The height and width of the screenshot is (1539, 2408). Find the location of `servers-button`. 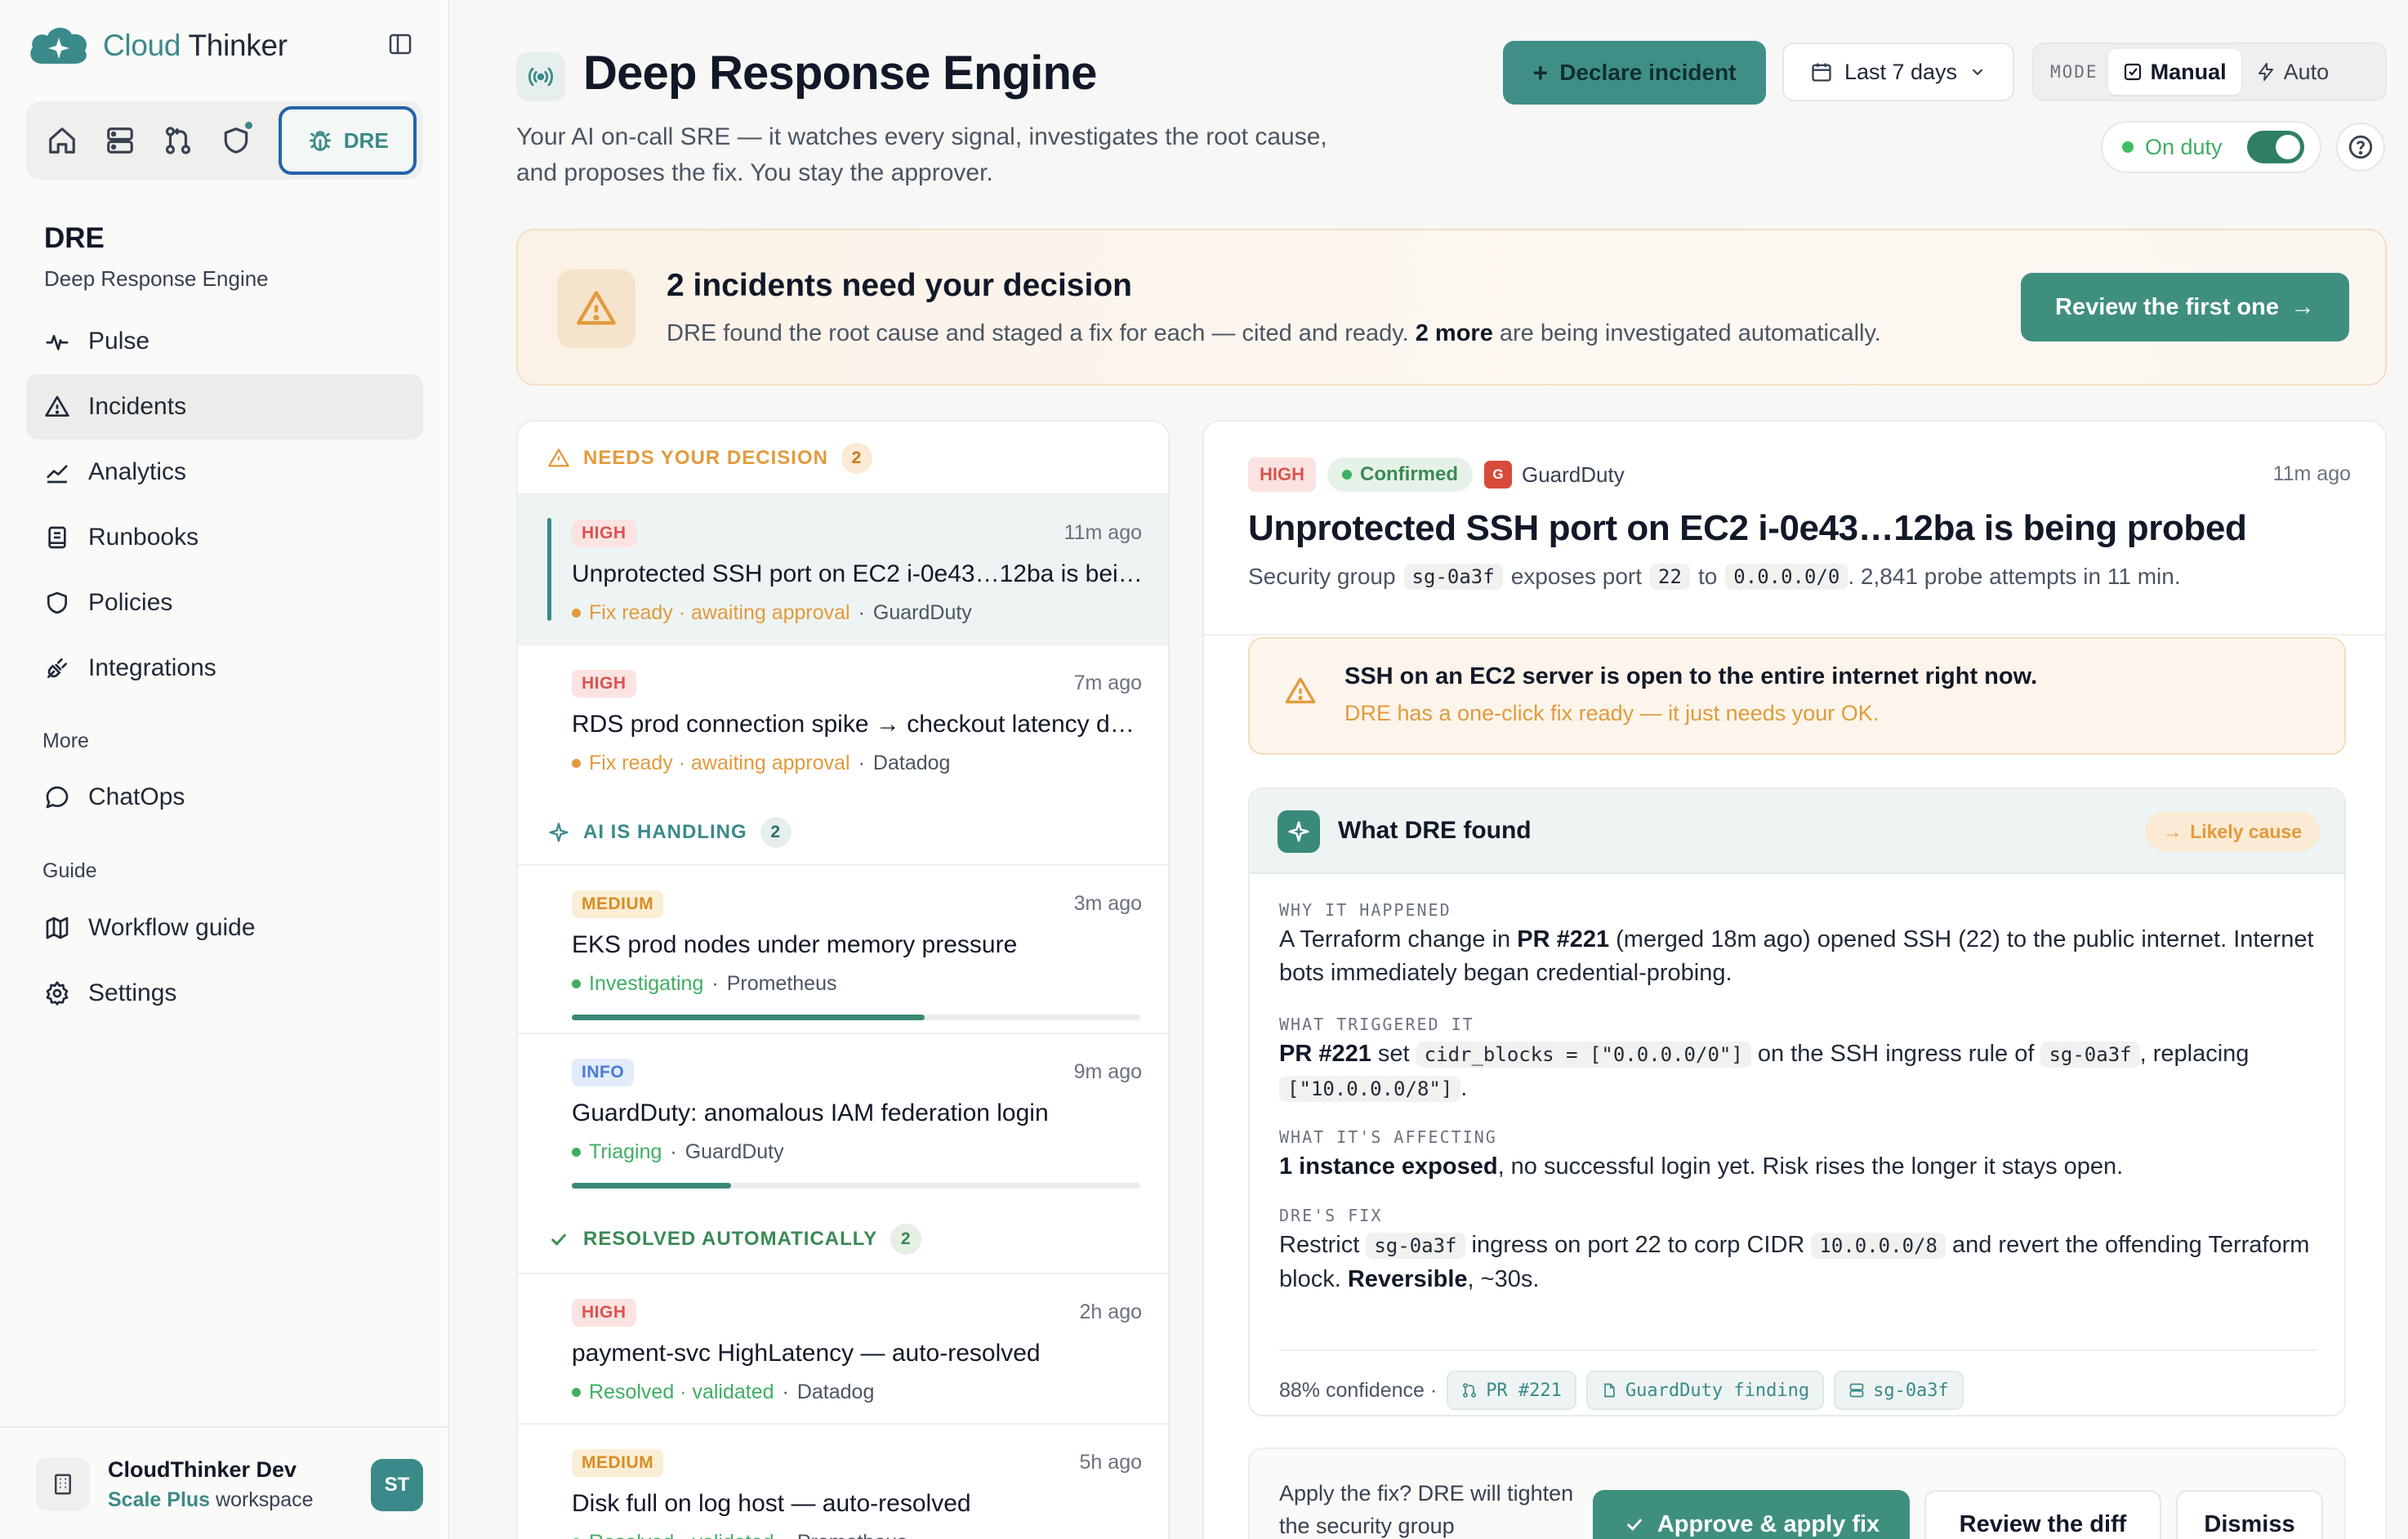

servers-button is located at coordinates (120, 140).